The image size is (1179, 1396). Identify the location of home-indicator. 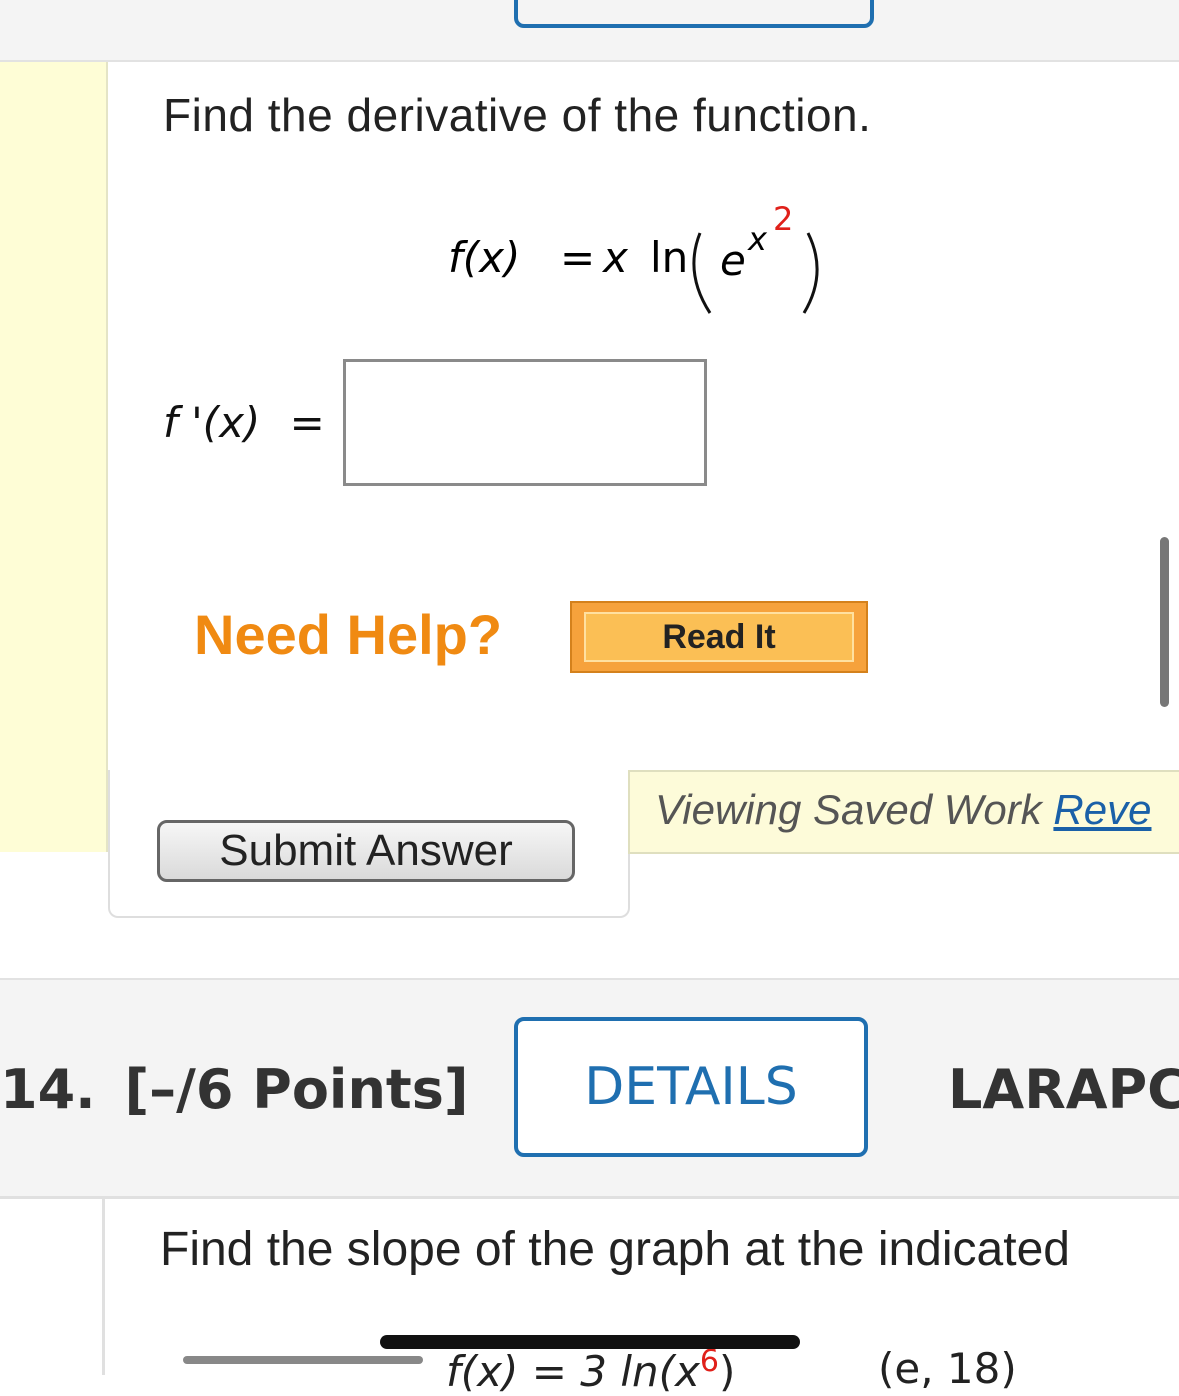
(590, 1342).